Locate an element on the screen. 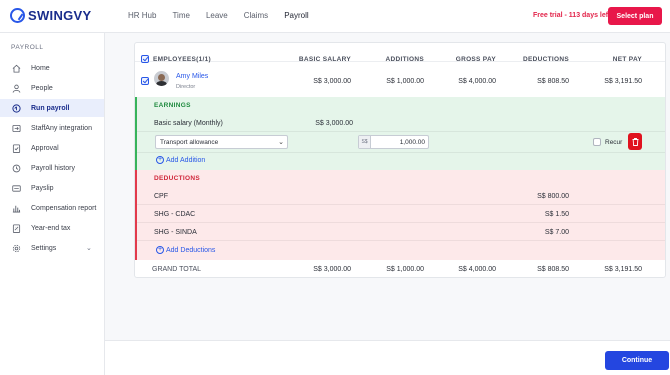 The height and width of the screenshot is (375, 670). deduction-value: S$ 1.50 is located at coordinates (556, 214).